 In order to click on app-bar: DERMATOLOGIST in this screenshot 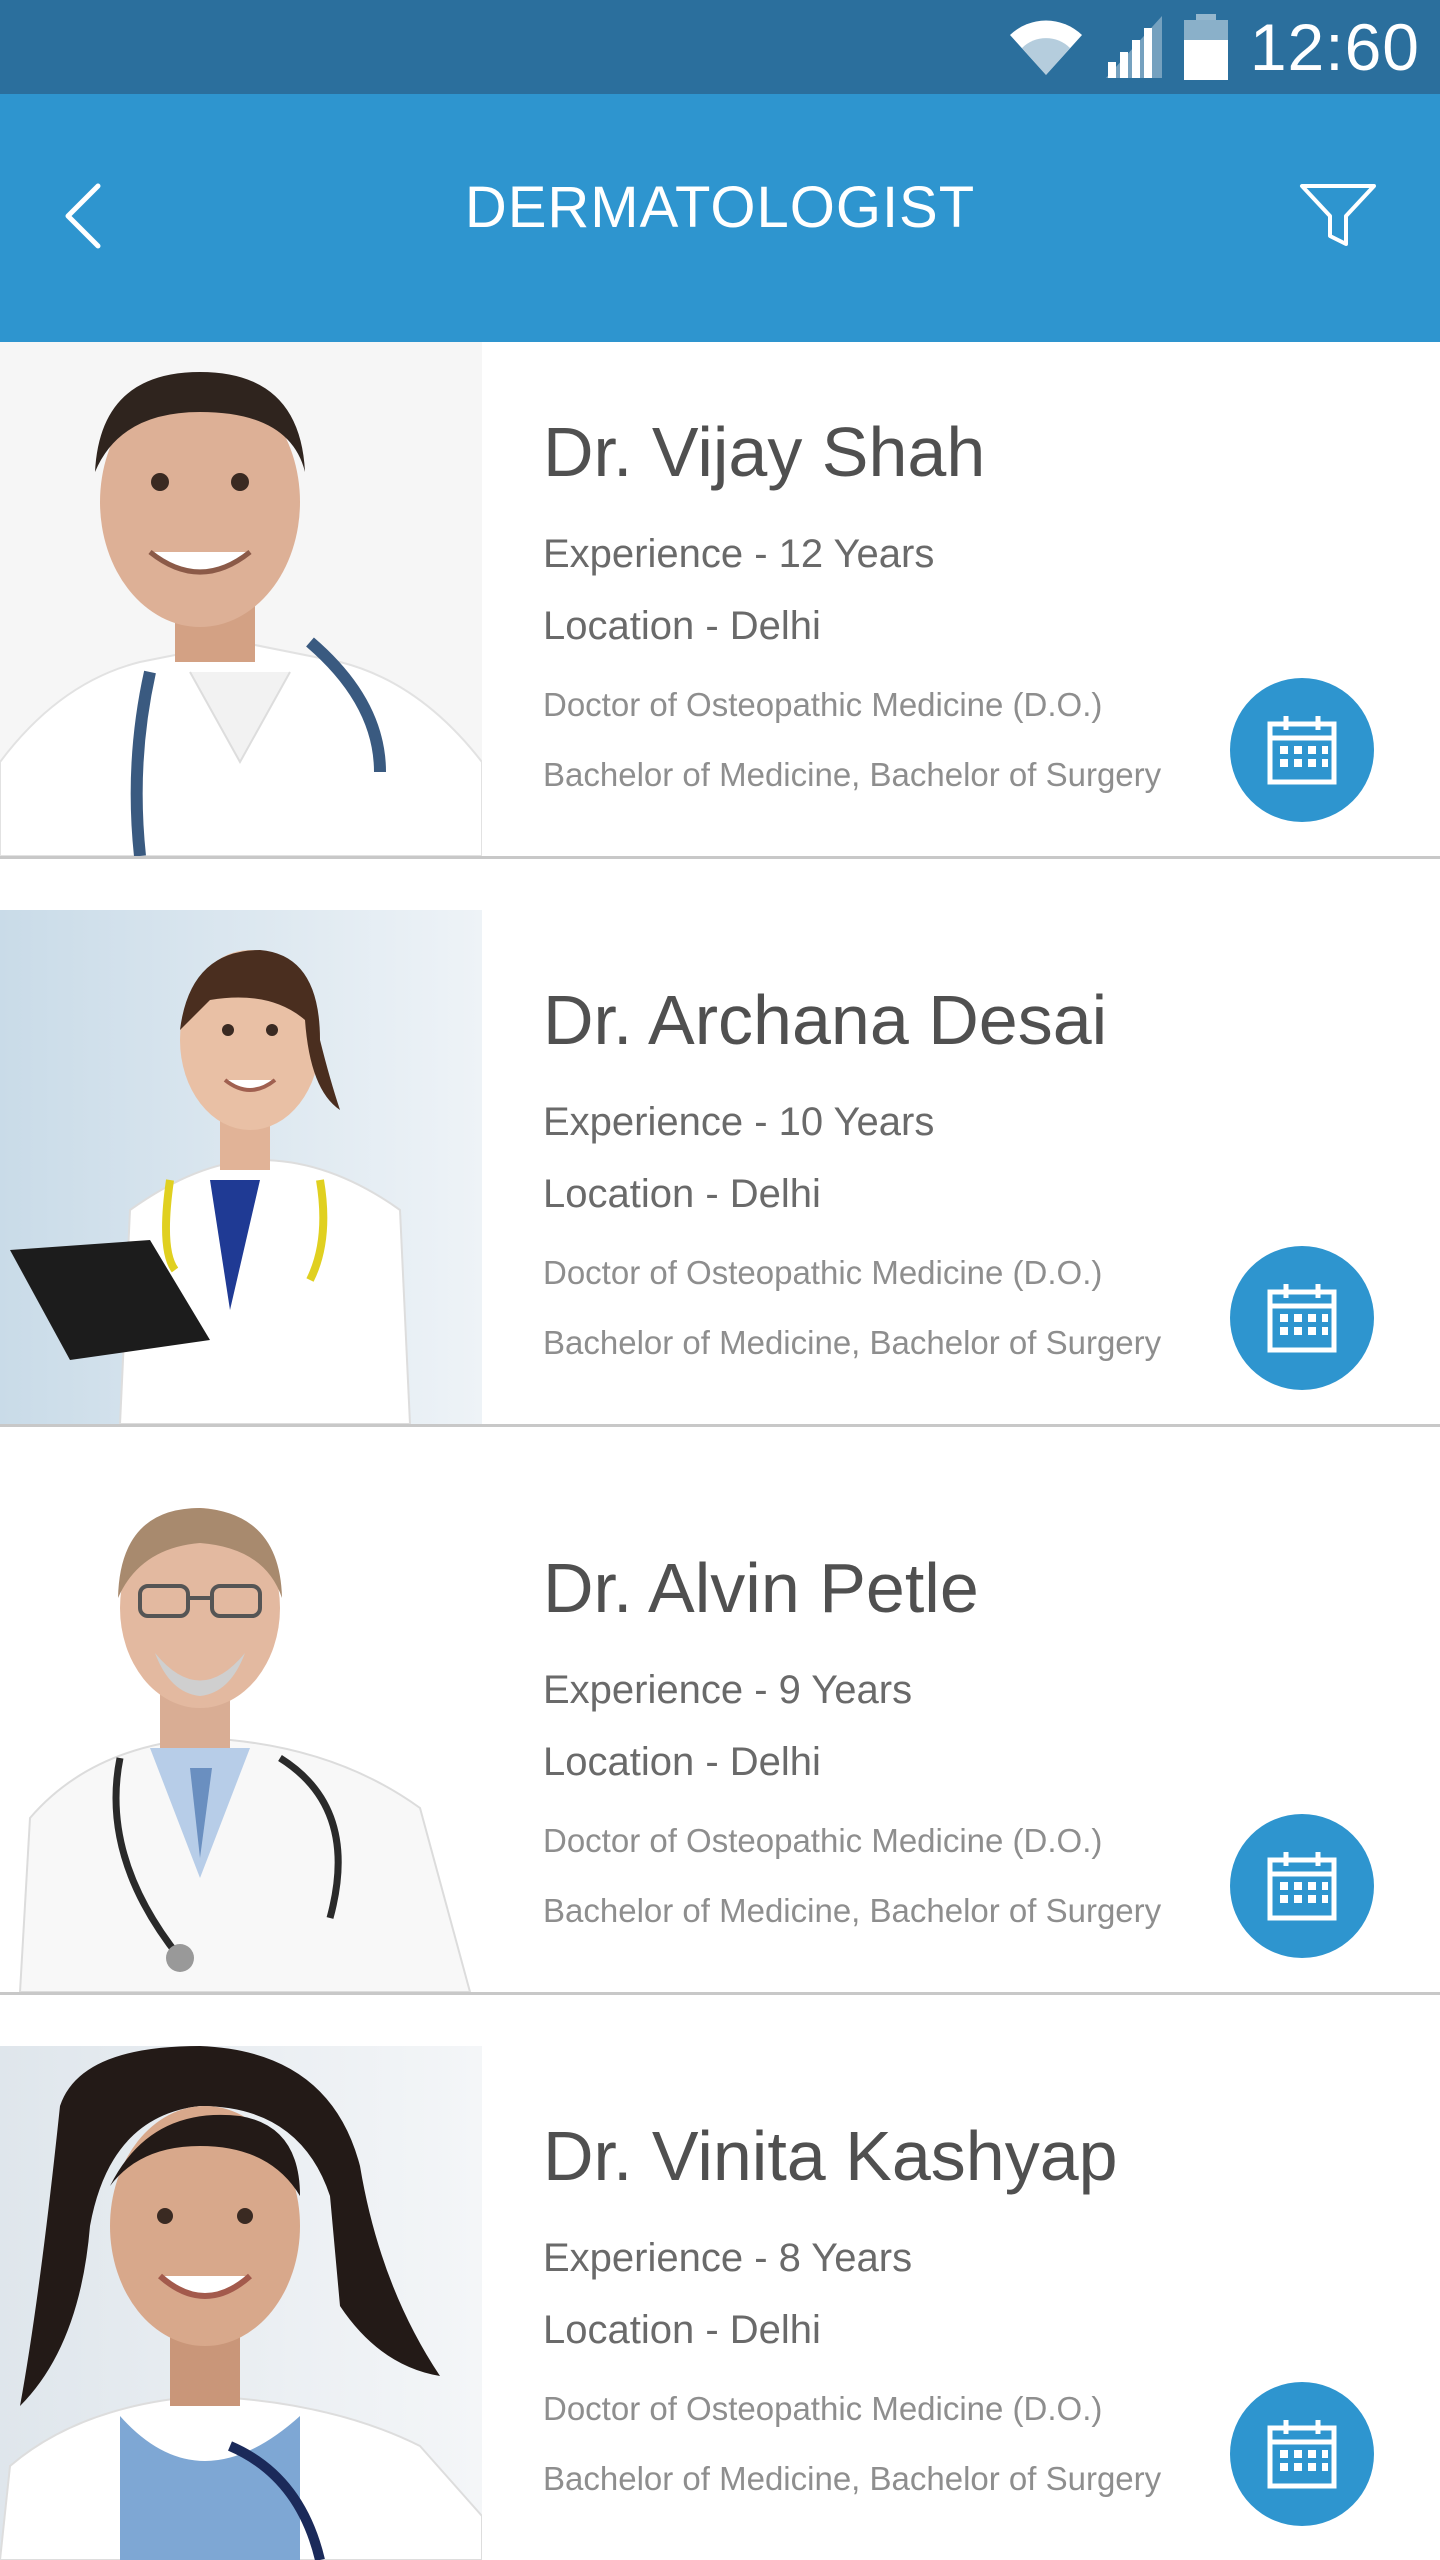, I will do `click(720, 218)`.